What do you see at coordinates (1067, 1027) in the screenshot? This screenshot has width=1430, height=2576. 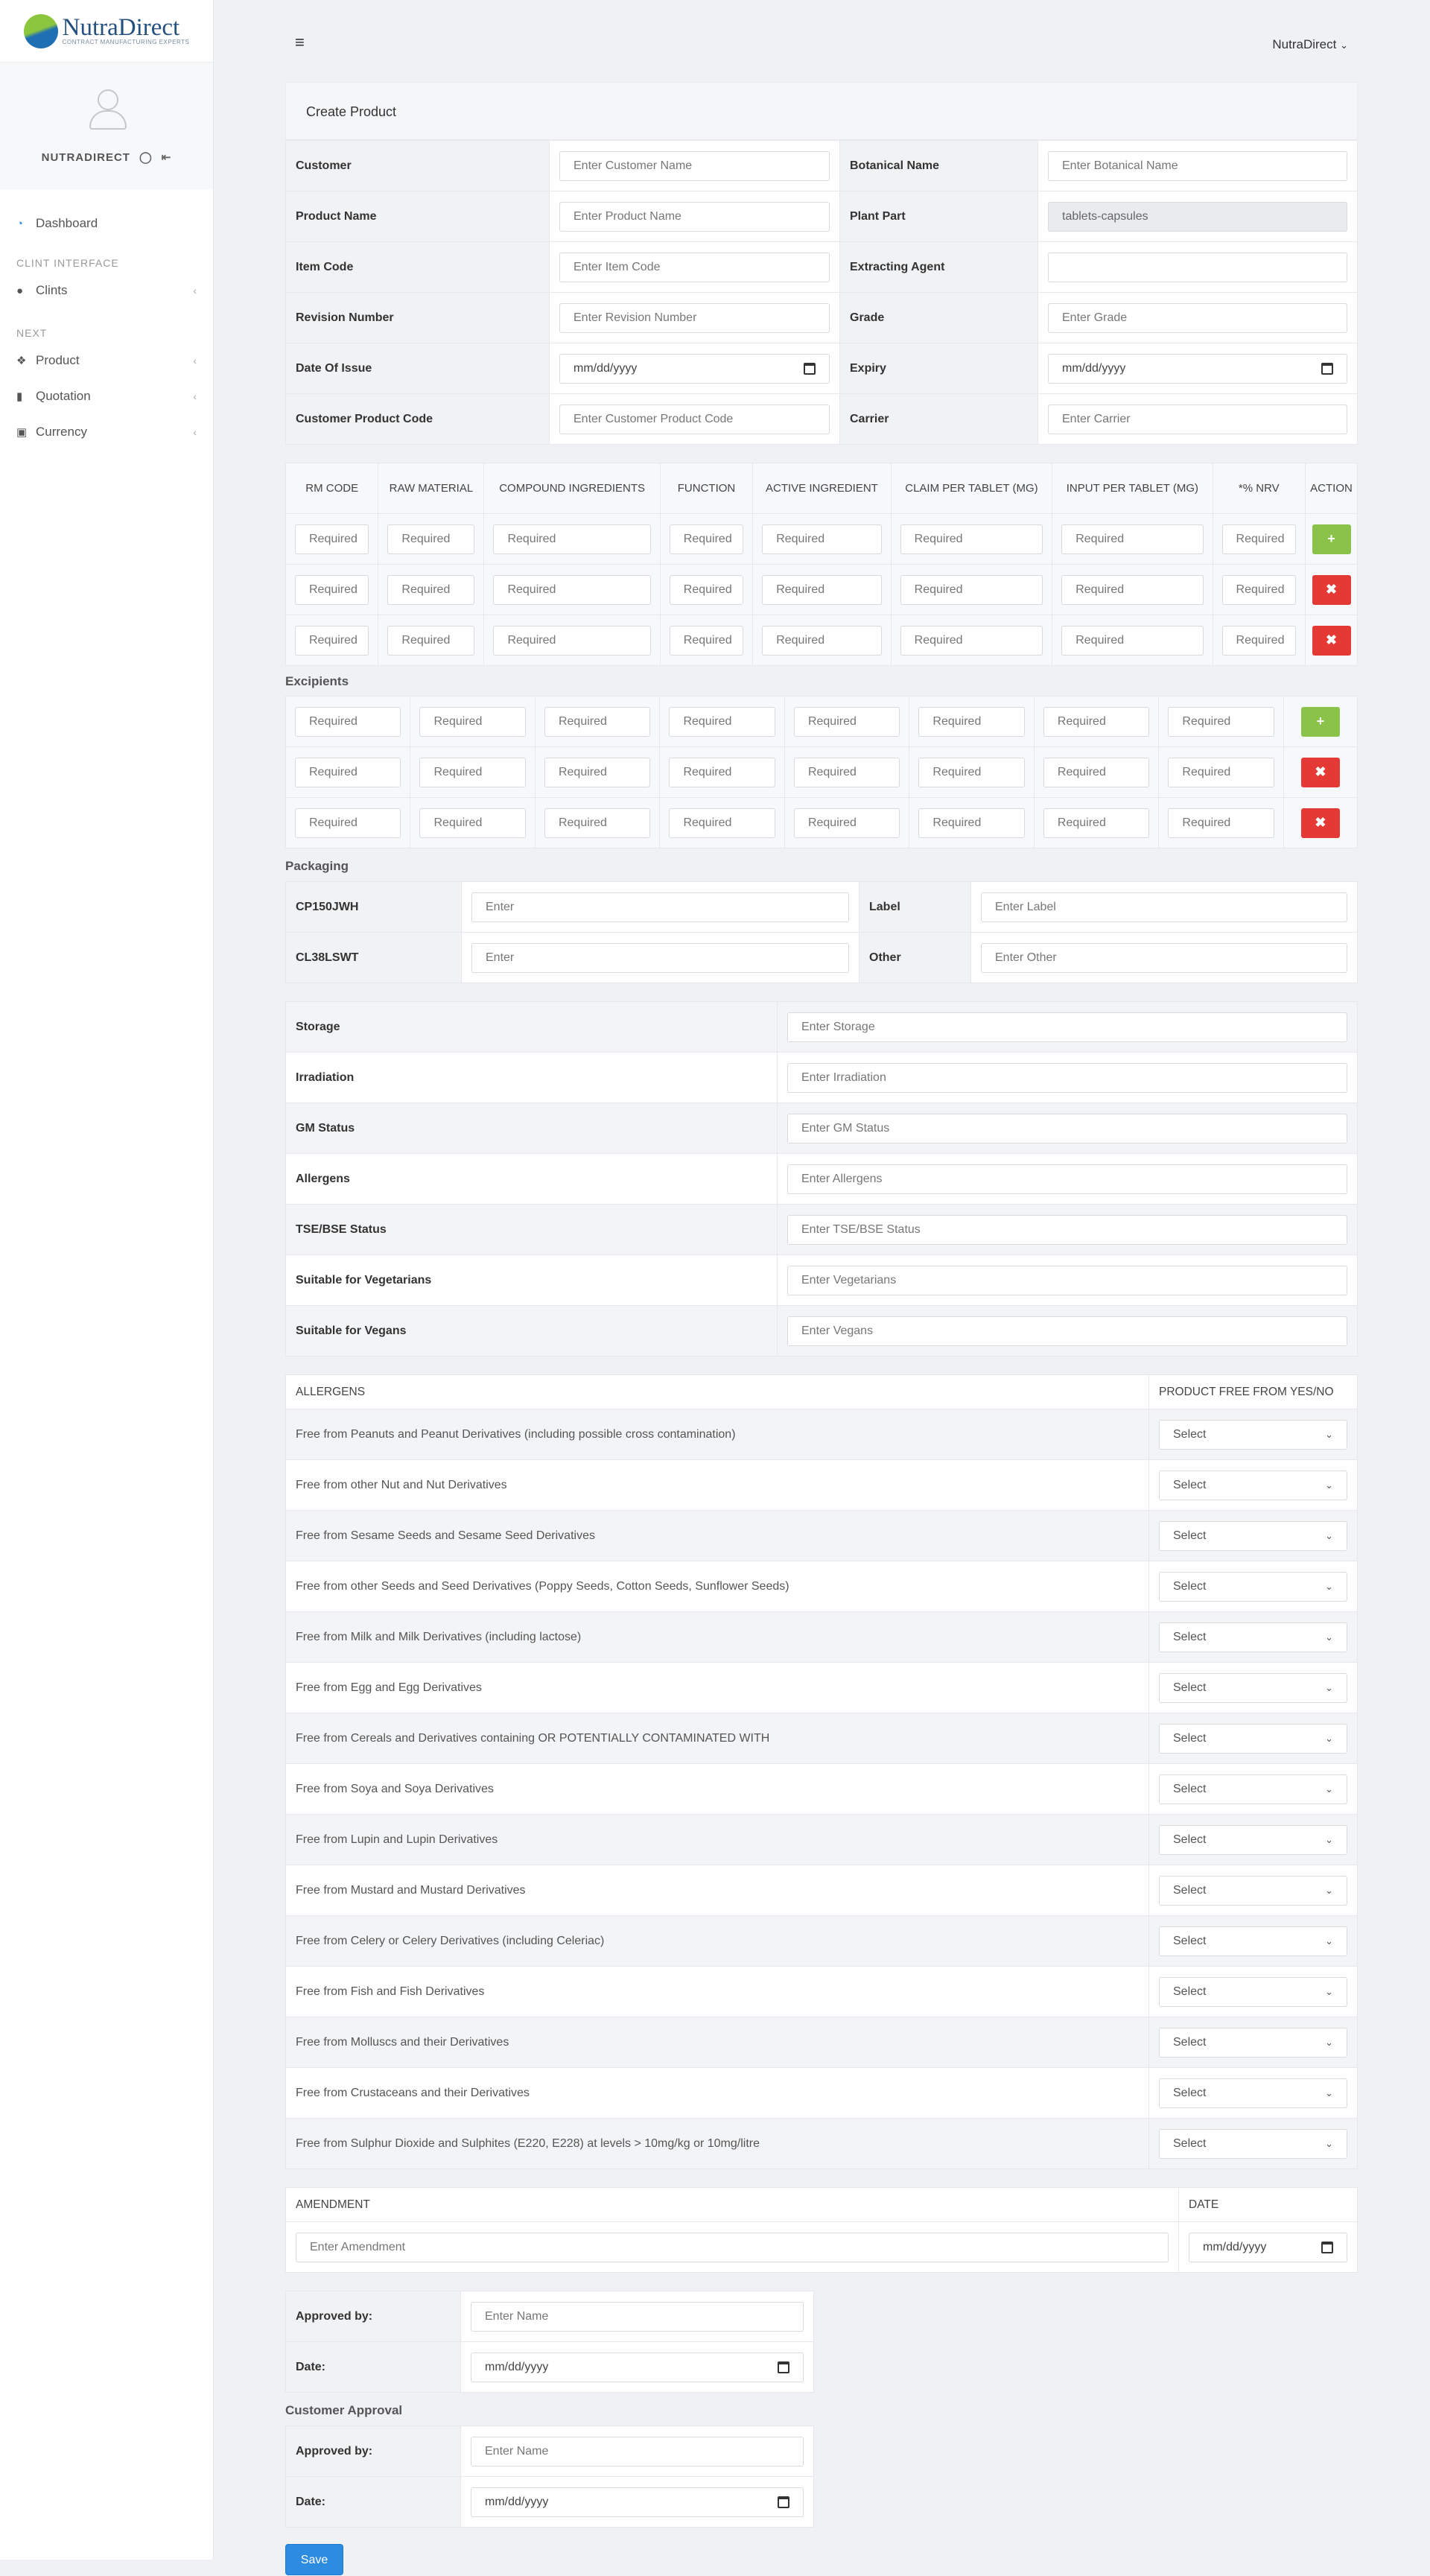 I see `property-input: Enter Storage` at bounding box center [1067, 1027].